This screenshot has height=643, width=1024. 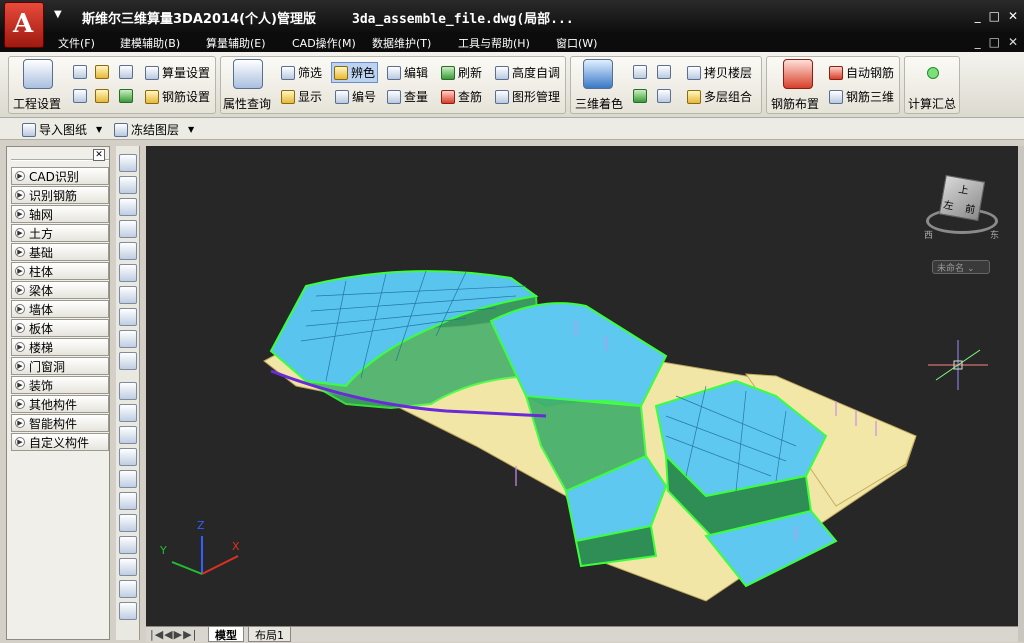 What do you see at coordinates (60, 195) in the screenshot?
I see `component-item: ▶ 识别钢筋` at bounding box center [60, 195].